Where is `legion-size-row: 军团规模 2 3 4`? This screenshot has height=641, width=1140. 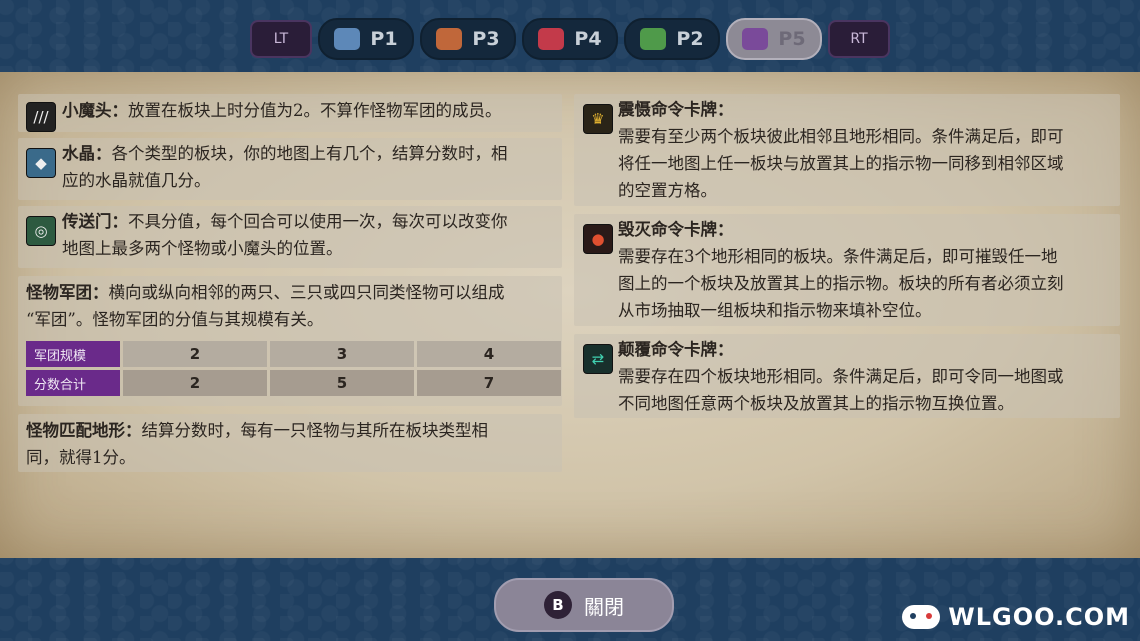
legion-size-row: 军团规模 2 3 4 is located at coordinates (293, 354).